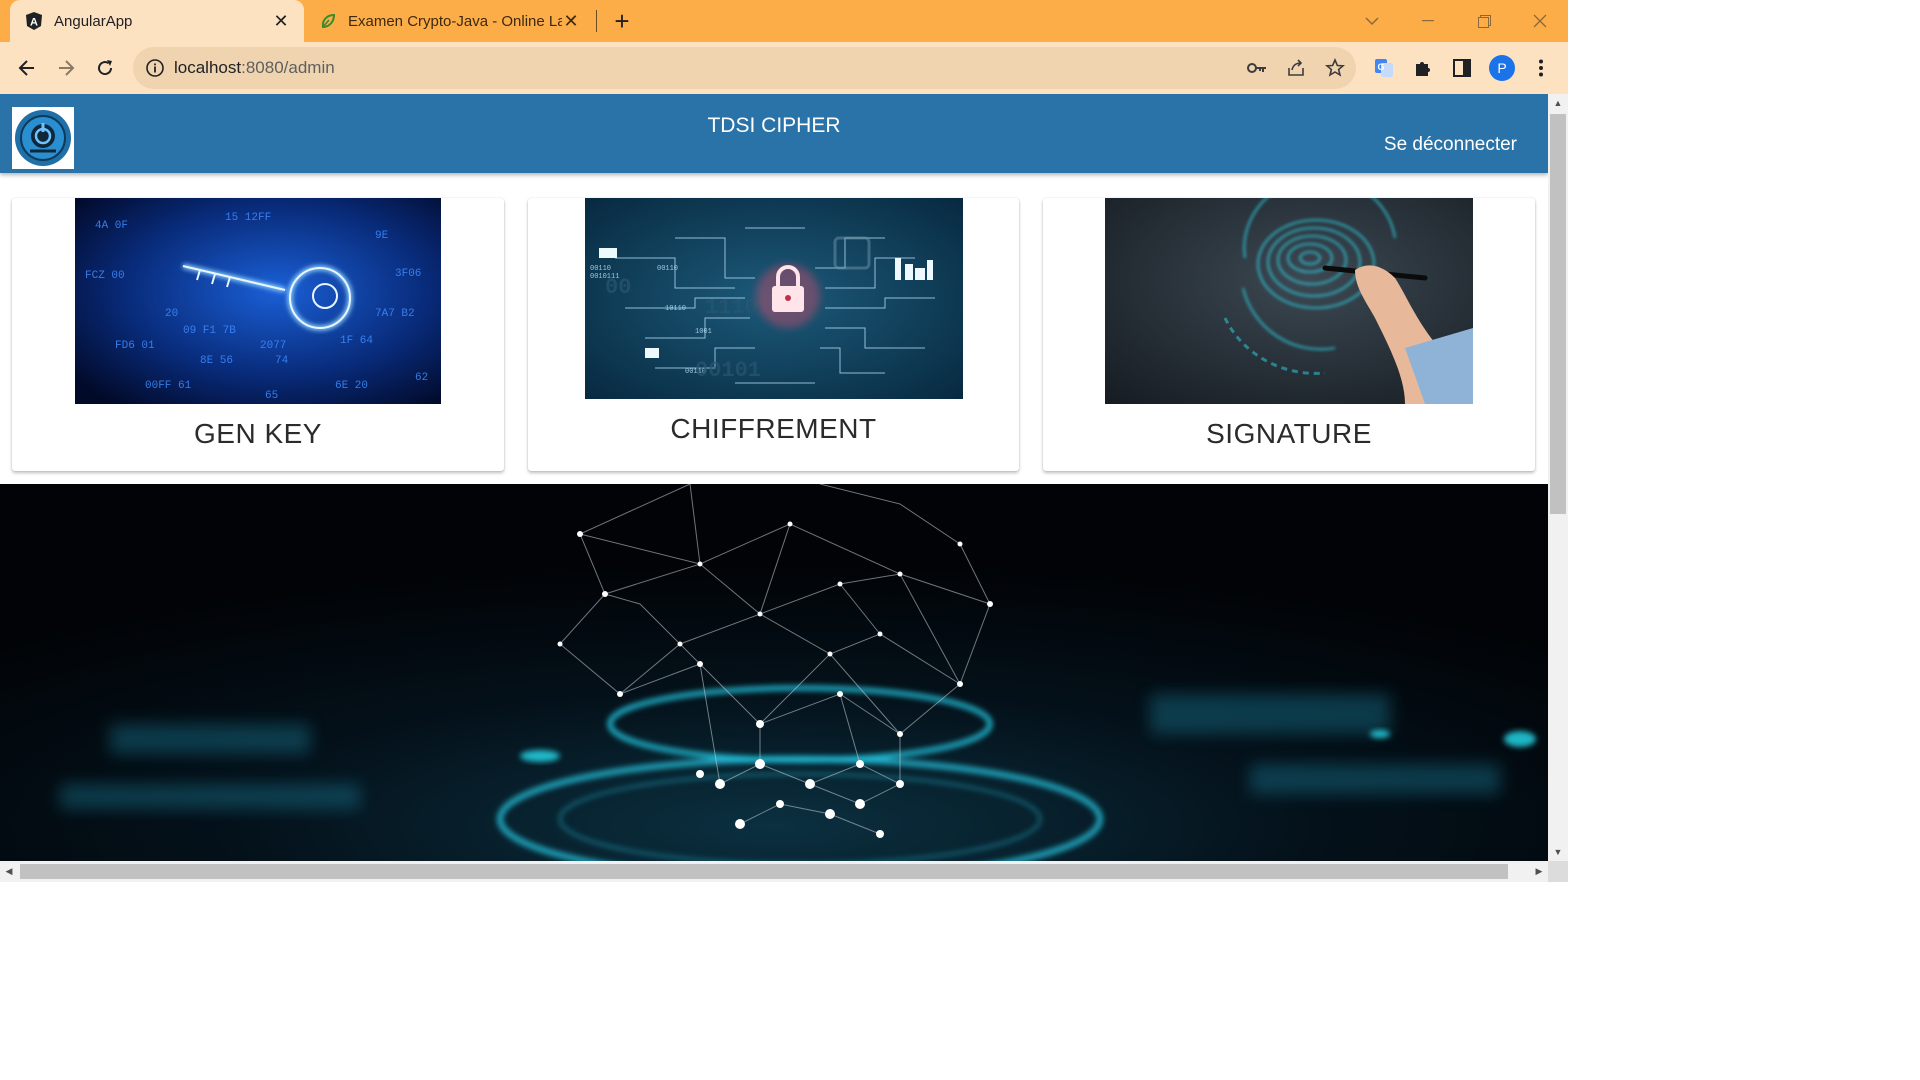  Describe the element at coordinates (455, 21) in the screenshot. I see `tab-title: Examen Crypto-Java - Online La` at that location.